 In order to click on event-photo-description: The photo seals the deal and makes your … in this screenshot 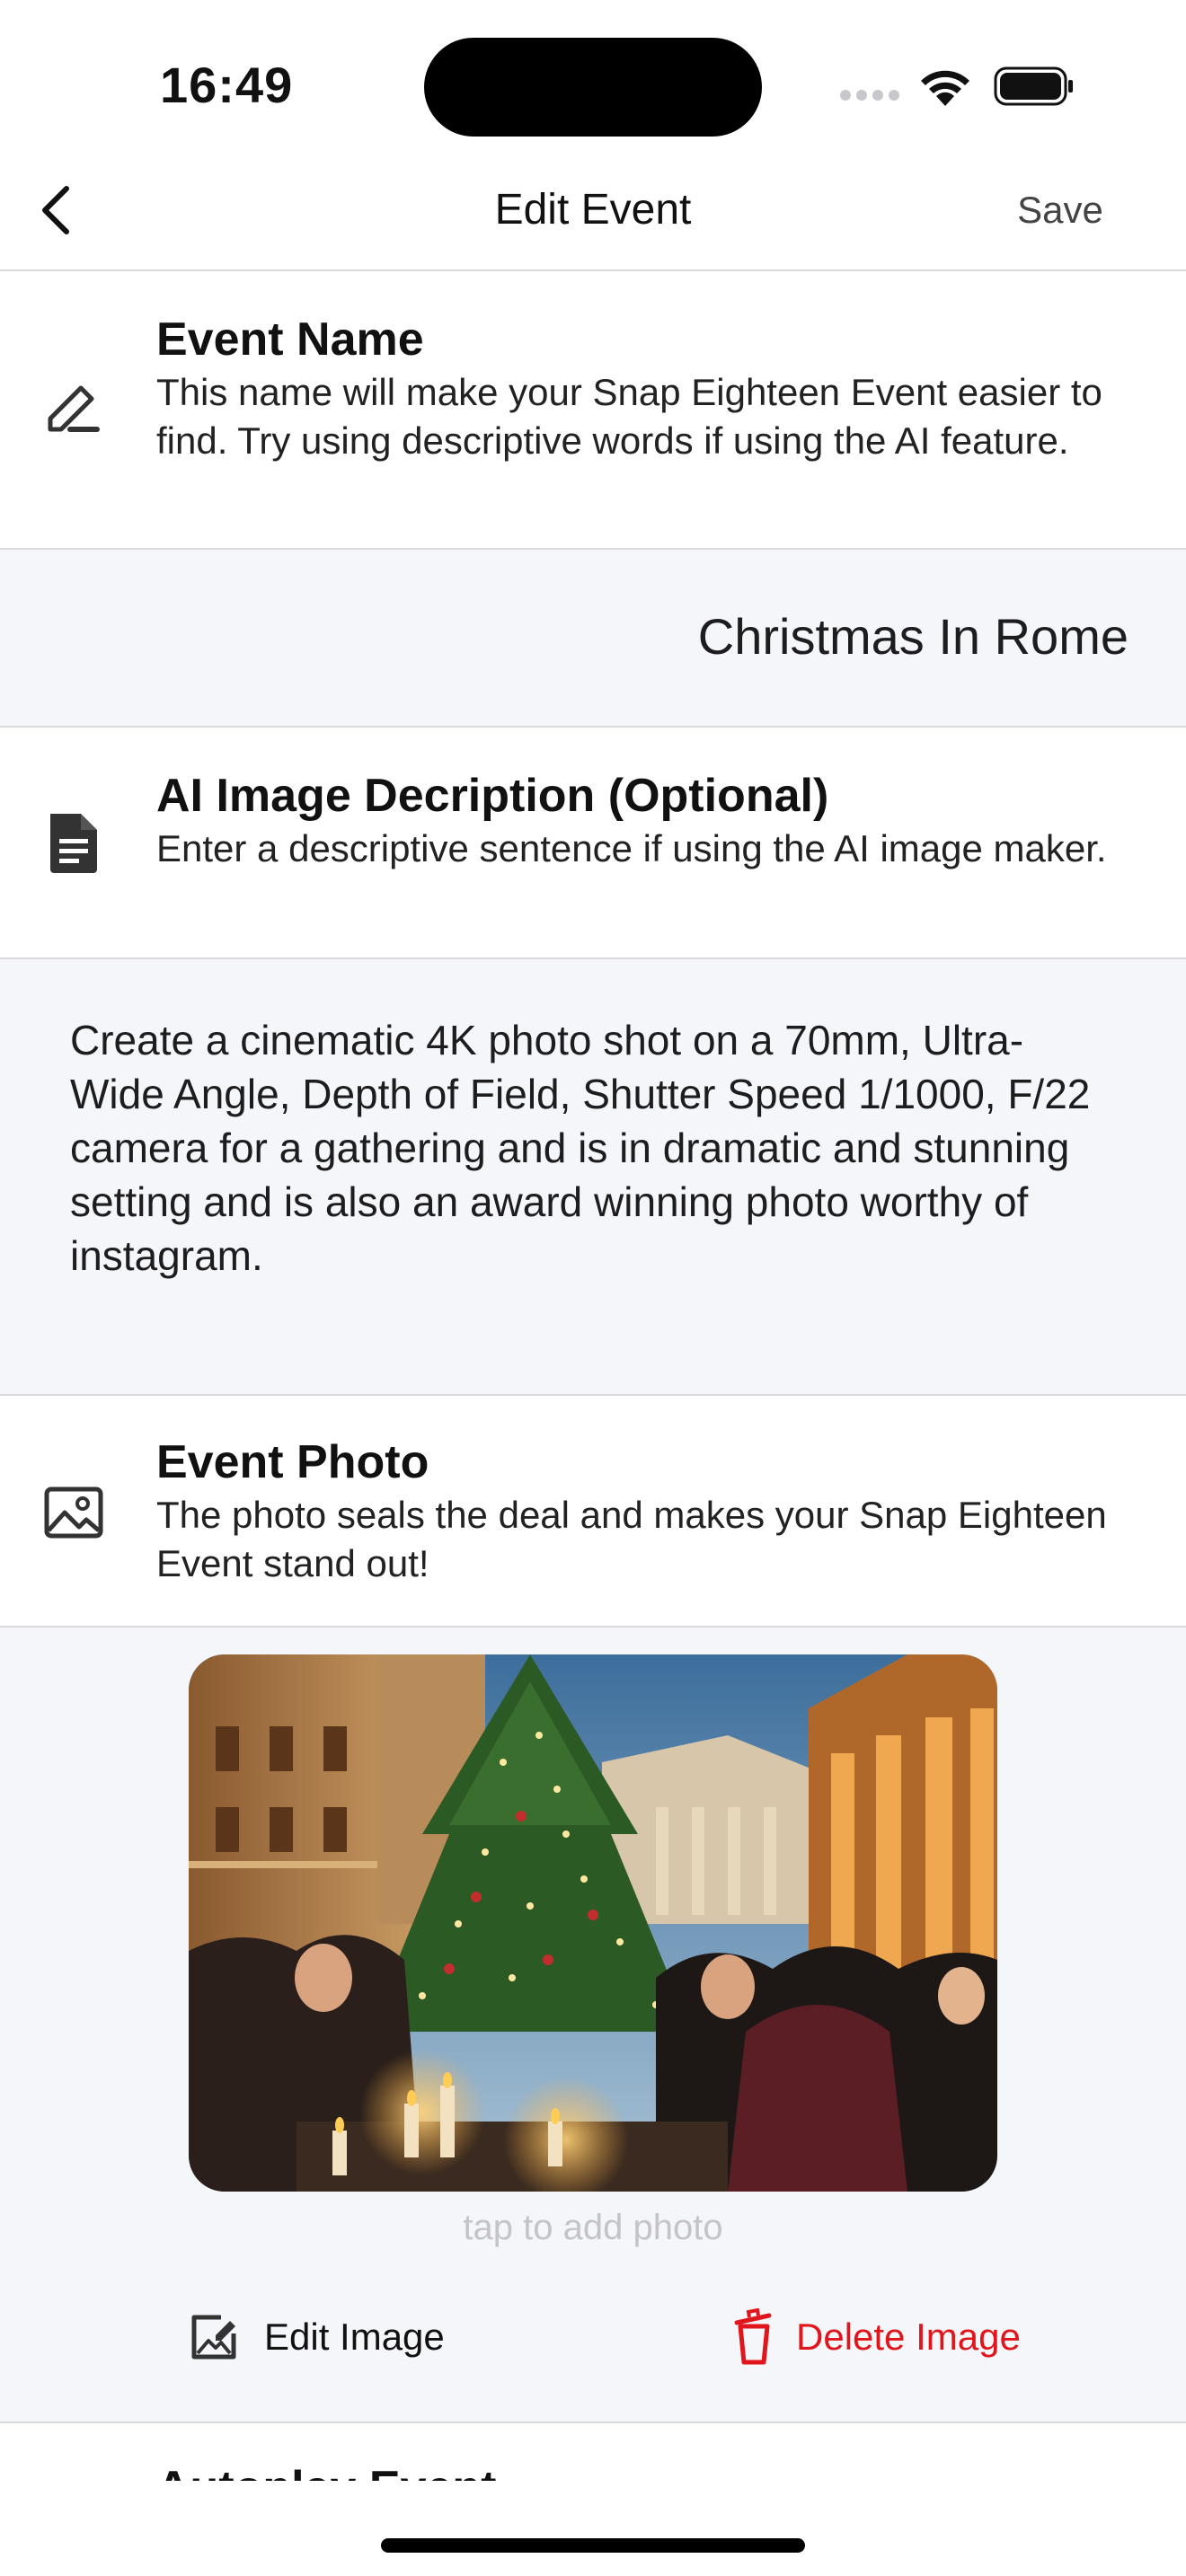, I will do `click(631, 1539)`.